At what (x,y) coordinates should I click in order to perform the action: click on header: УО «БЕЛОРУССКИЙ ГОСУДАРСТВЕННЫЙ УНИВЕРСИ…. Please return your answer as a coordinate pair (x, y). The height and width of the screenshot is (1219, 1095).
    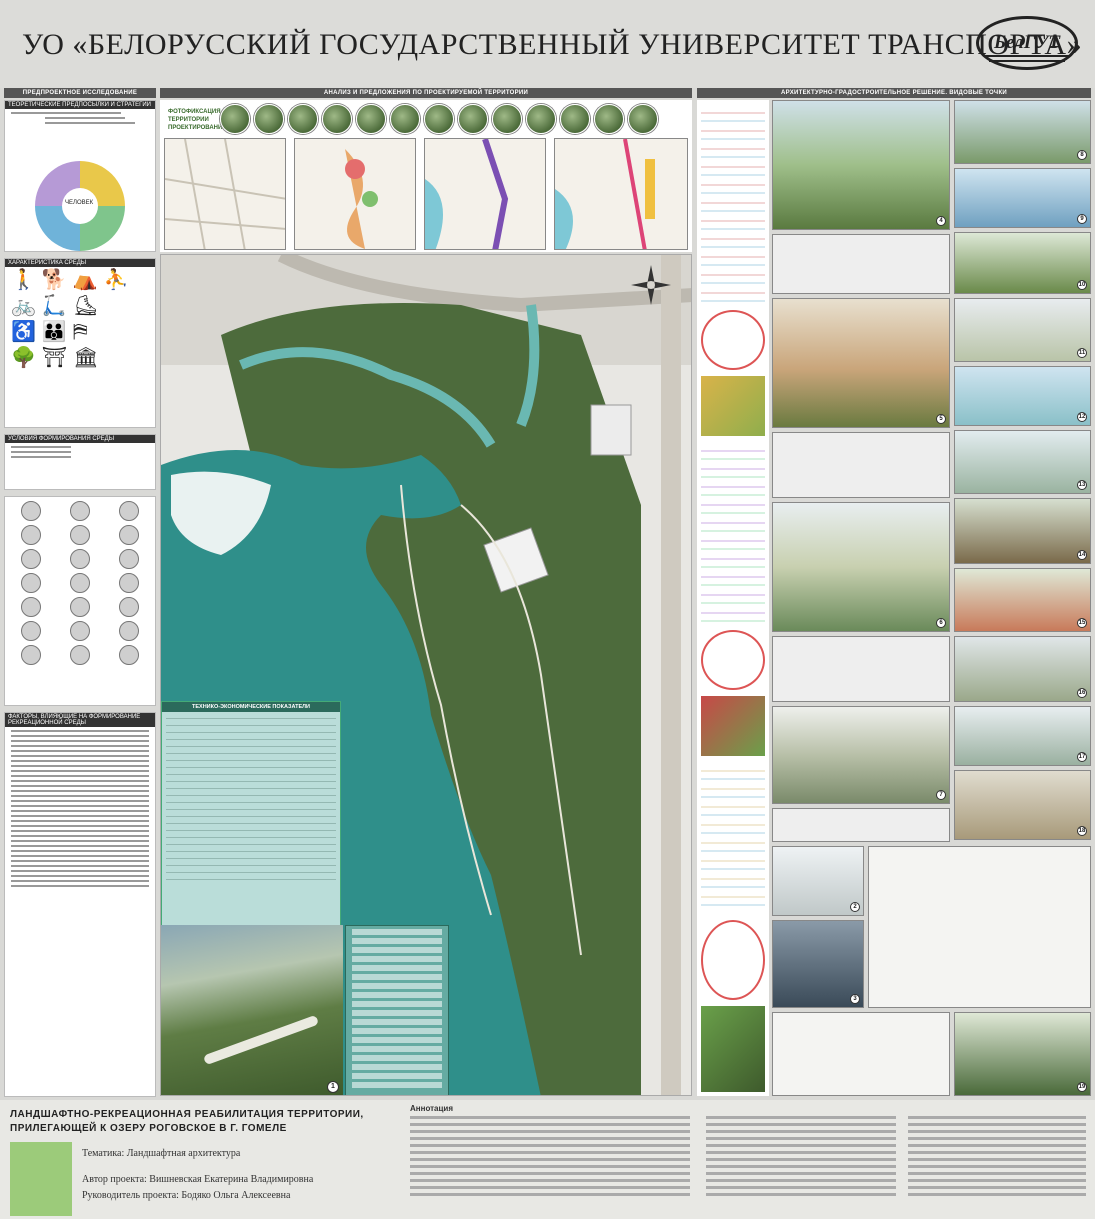
    Looking at the image, I should click on (547, 44).